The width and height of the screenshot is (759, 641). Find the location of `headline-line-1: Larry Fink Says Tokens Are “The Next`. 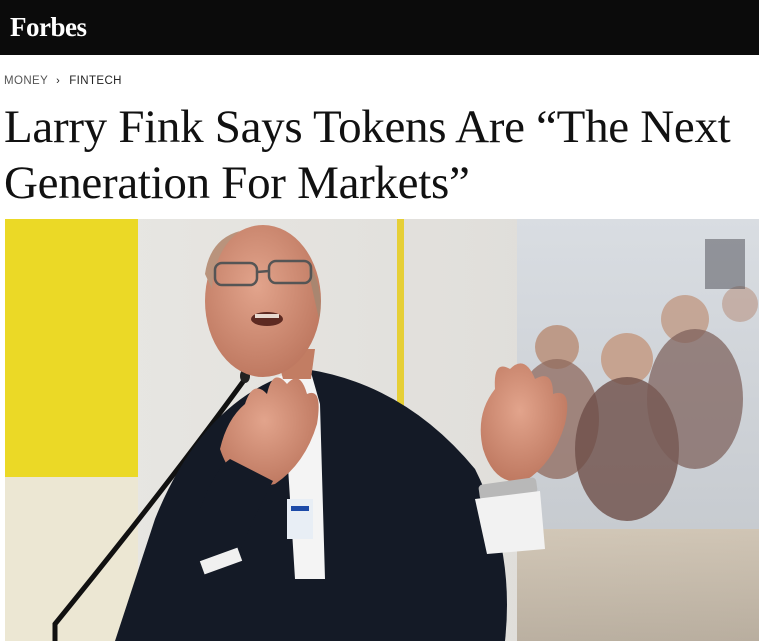

headline-line-1: Larry Fink Says Tokens Are “The Next is located at coordinates (367, 127).